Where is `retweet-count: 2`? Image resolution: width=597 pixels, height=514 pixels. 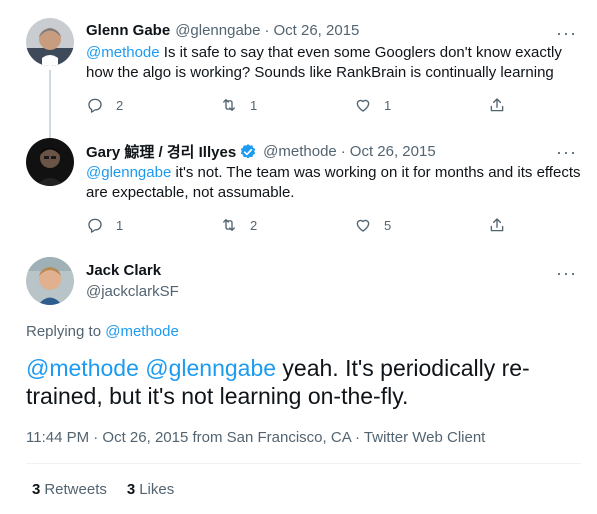
retweet-count: 2 is located at coordinates (254, 225).